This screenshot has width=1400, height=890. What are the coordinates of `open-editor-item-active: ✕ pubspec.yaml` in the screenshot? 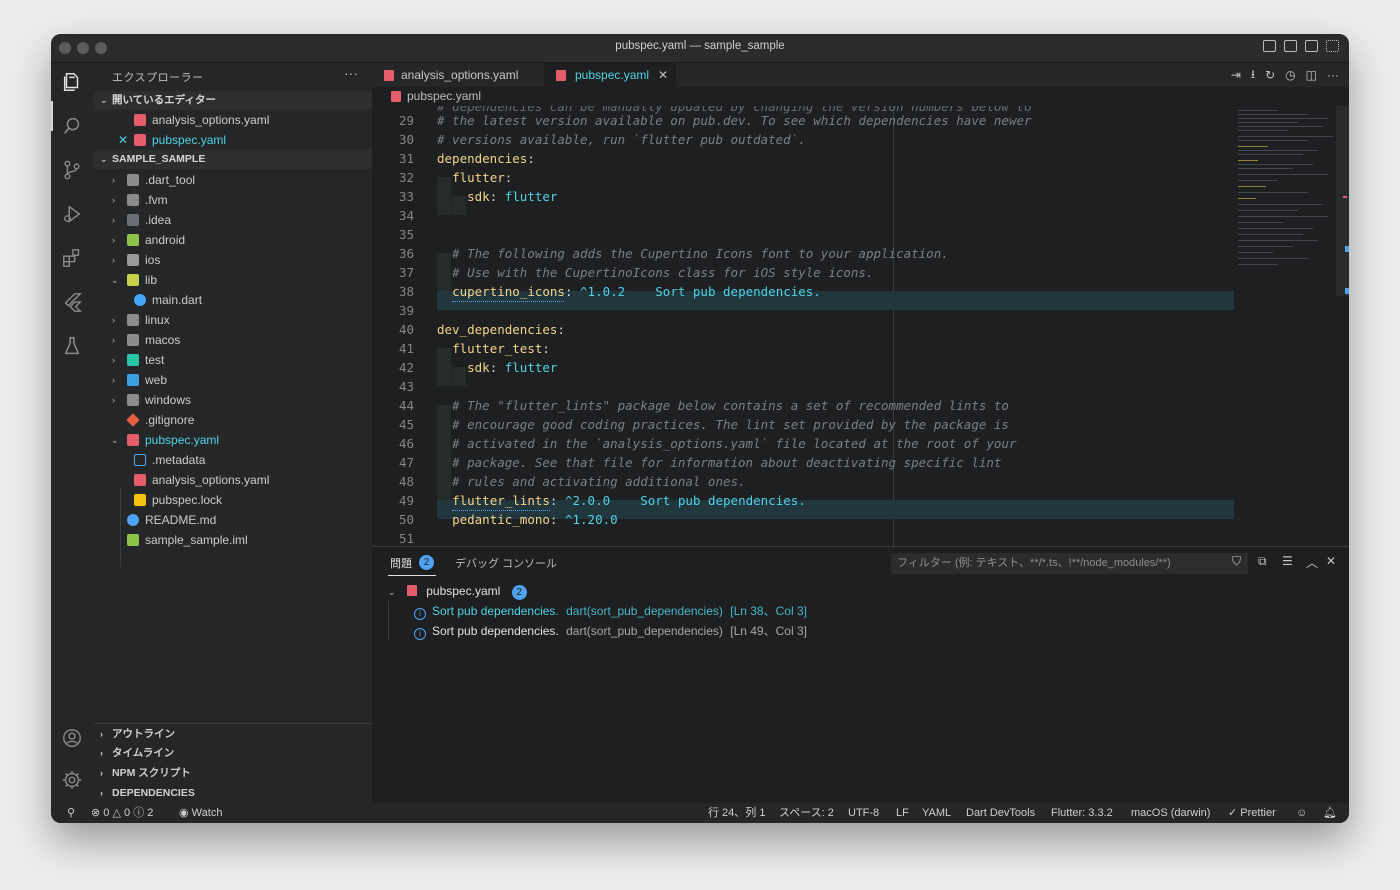 It's located at (233, 140).